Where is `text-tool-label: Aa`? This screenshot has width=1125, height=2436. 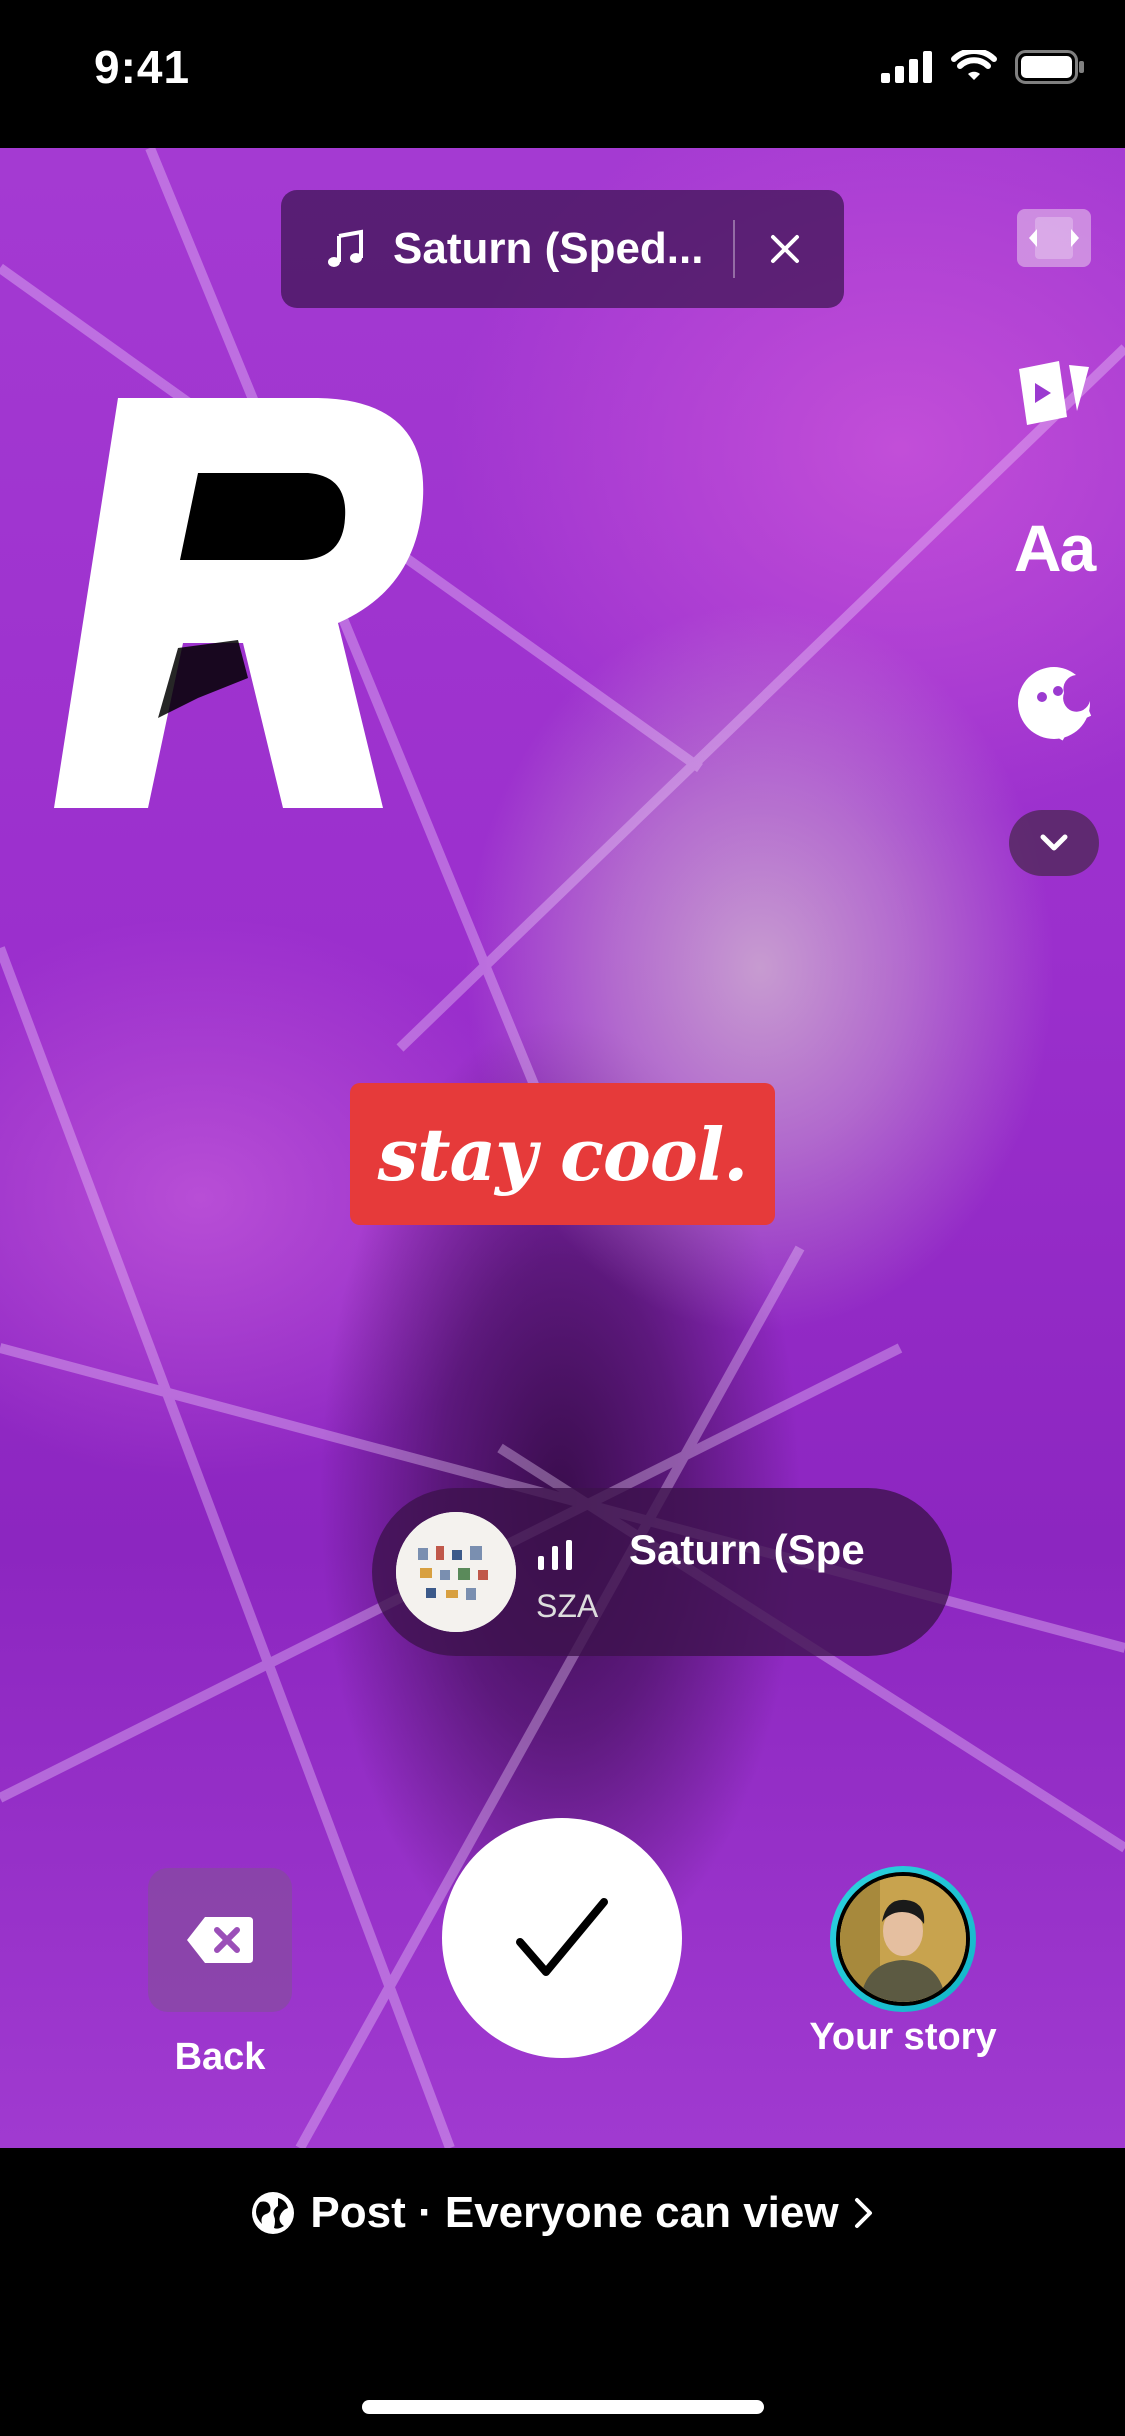 text-tool-label: Aa is located at coordinates (1054, 548).